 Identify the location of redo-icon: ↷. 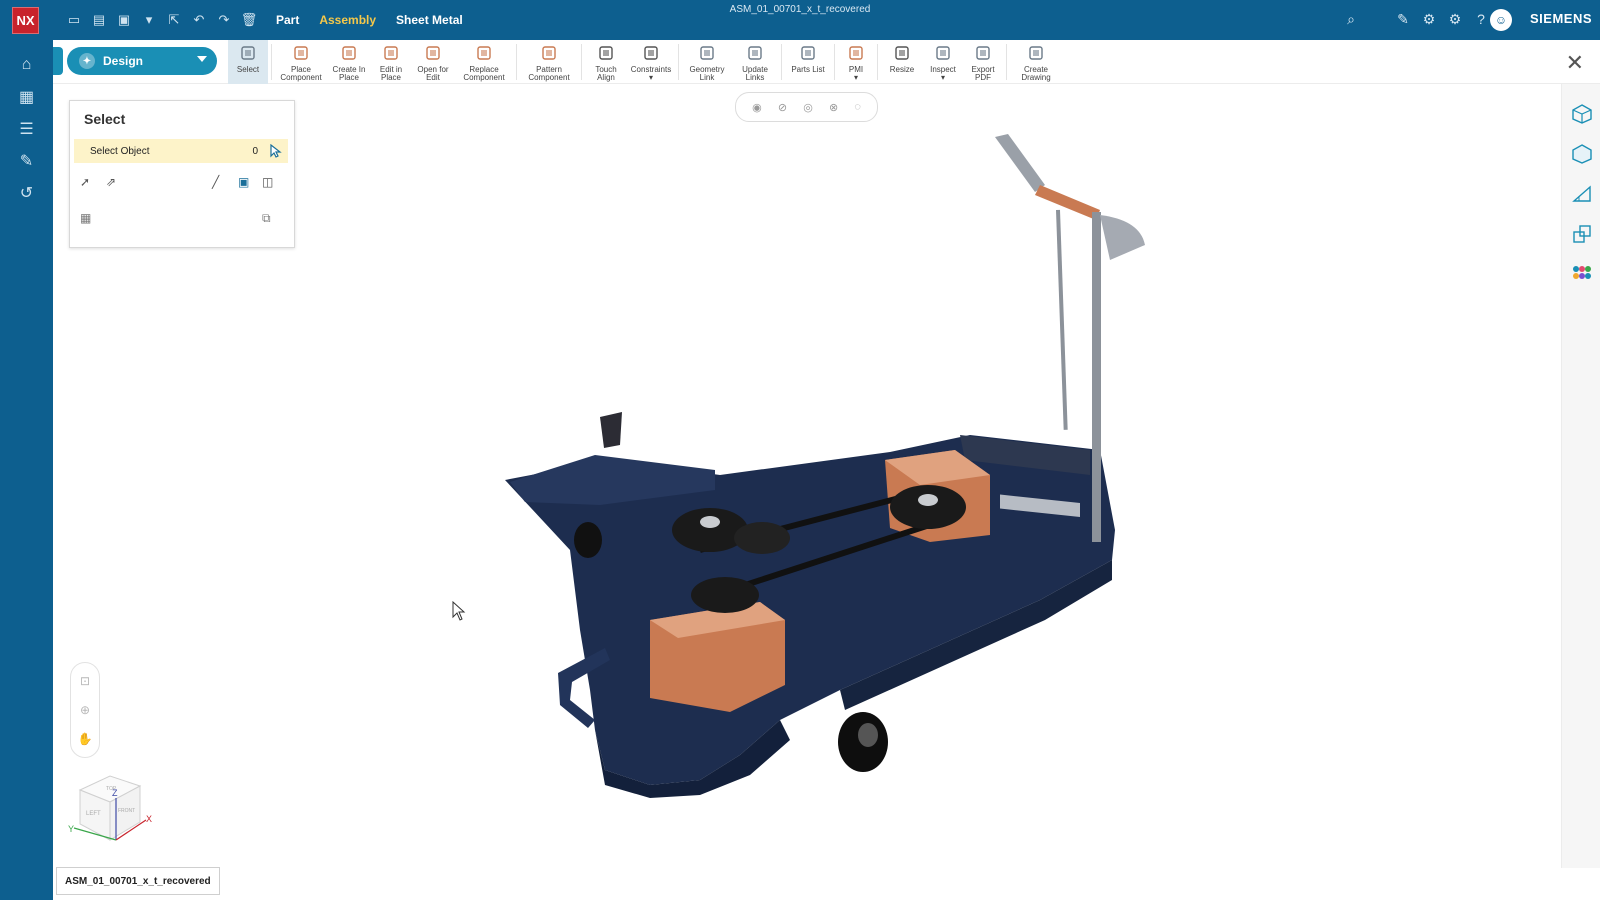
(224, 20).